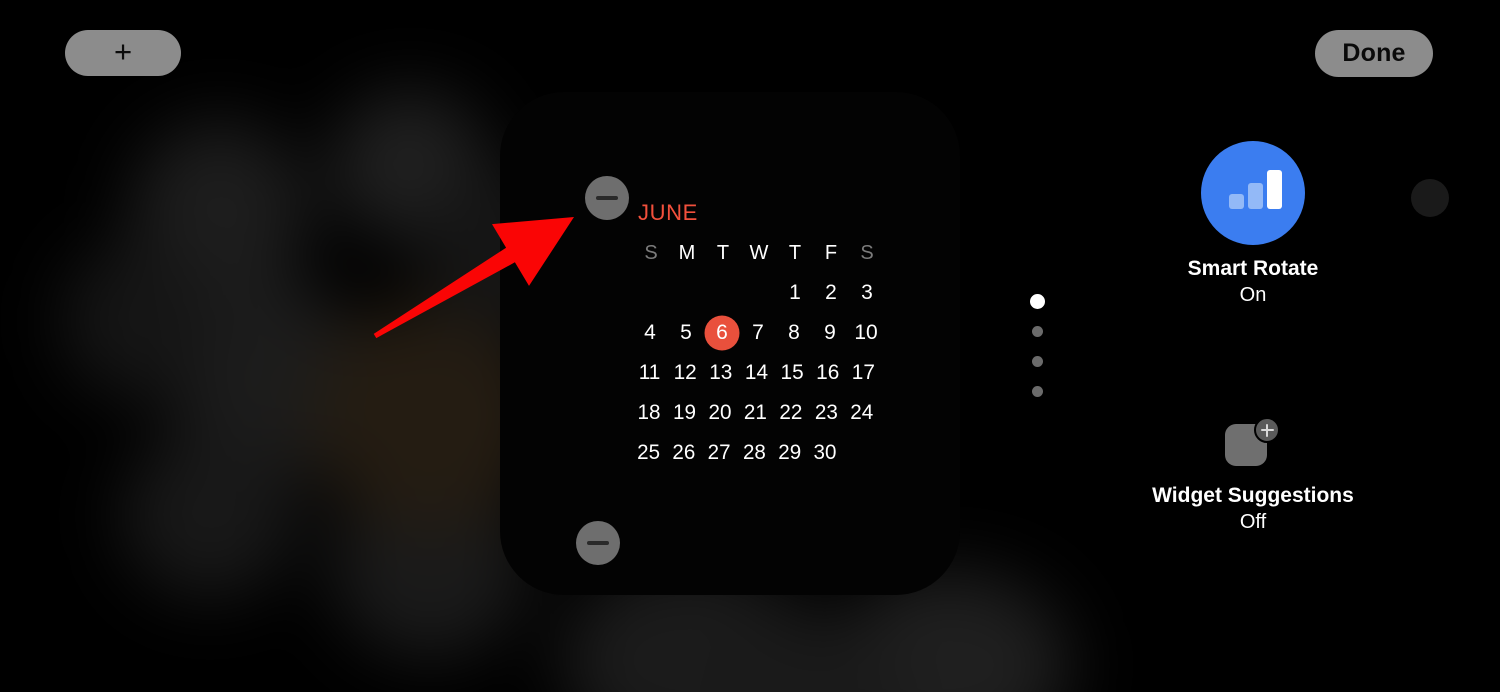 Image resolution: width=1500 pixels, height=692 pixels. What do you see at coordinates (1253, 268) in the screenshot?
I see `smart-rotate-title: Smart Rotate` at bounding box center [1253, 268].